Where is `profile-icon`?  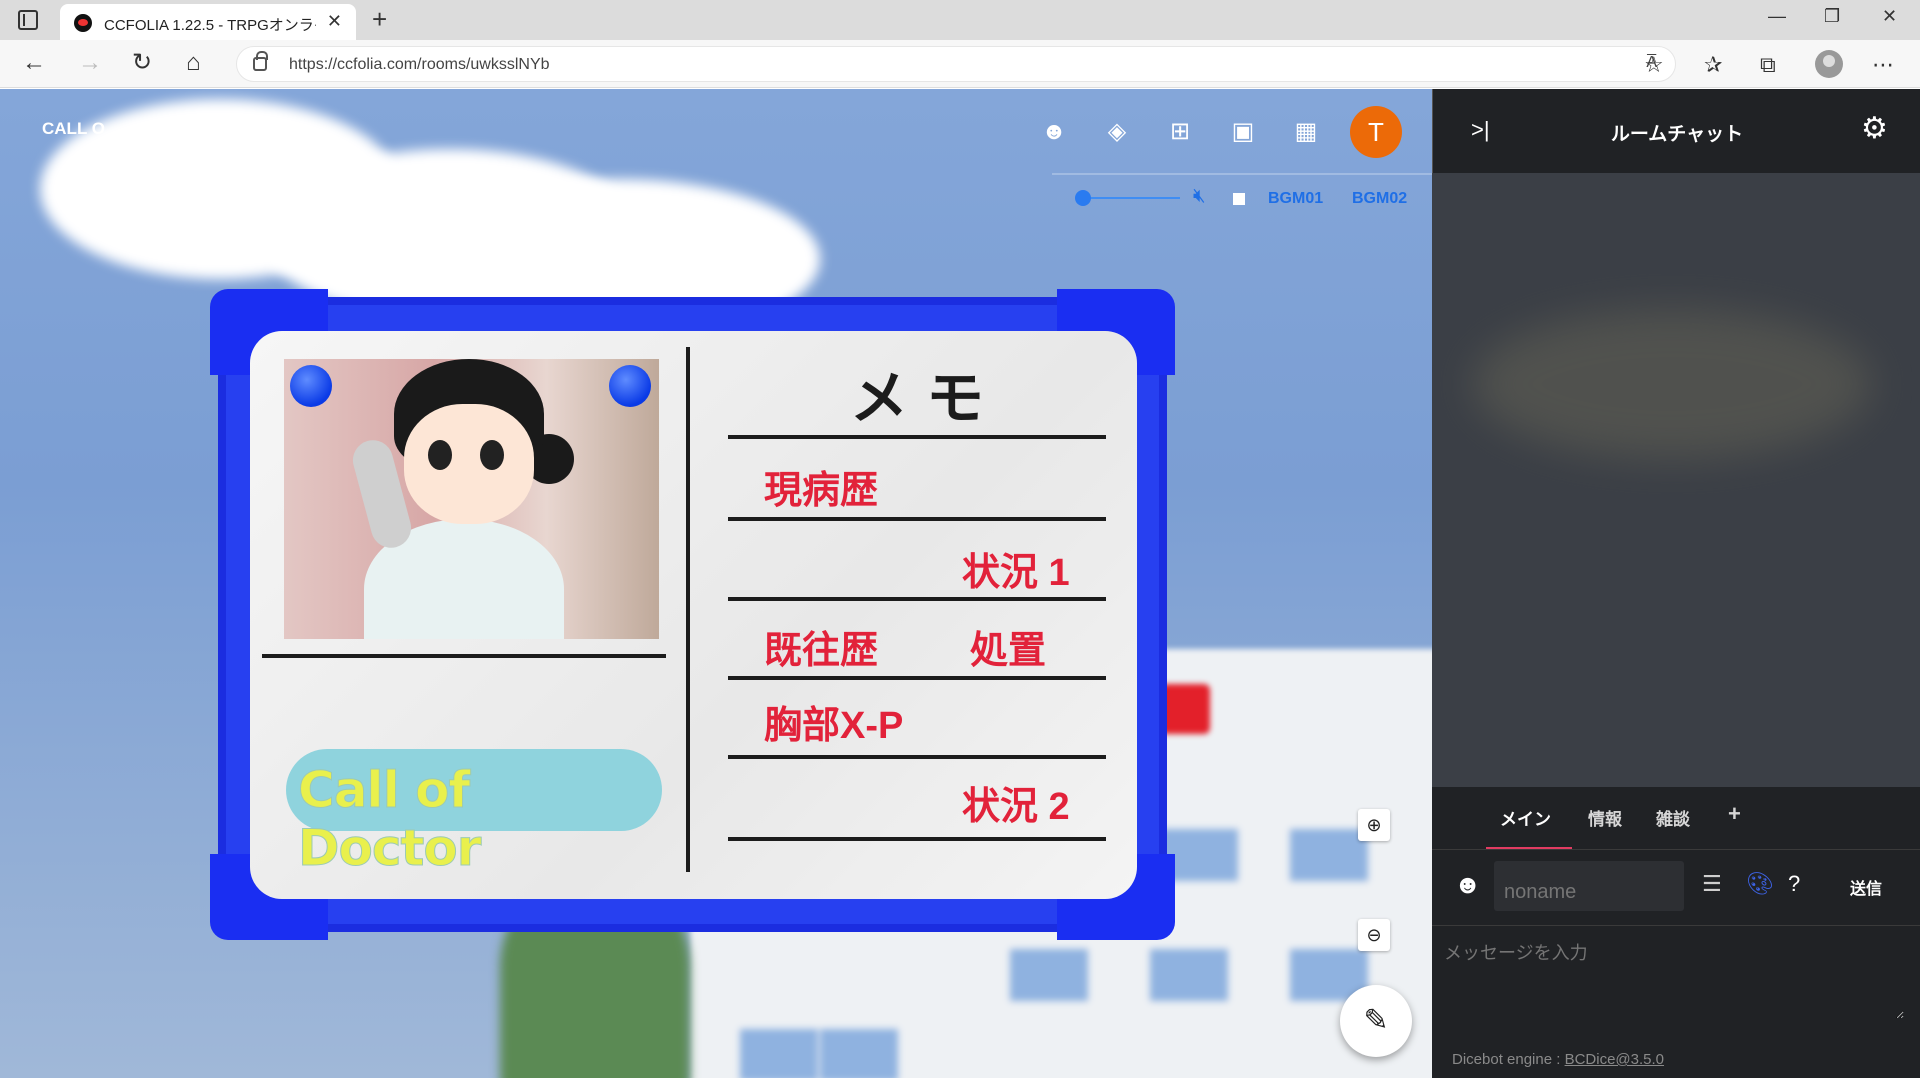
profile-icon is located at coordinates (1829, 64).